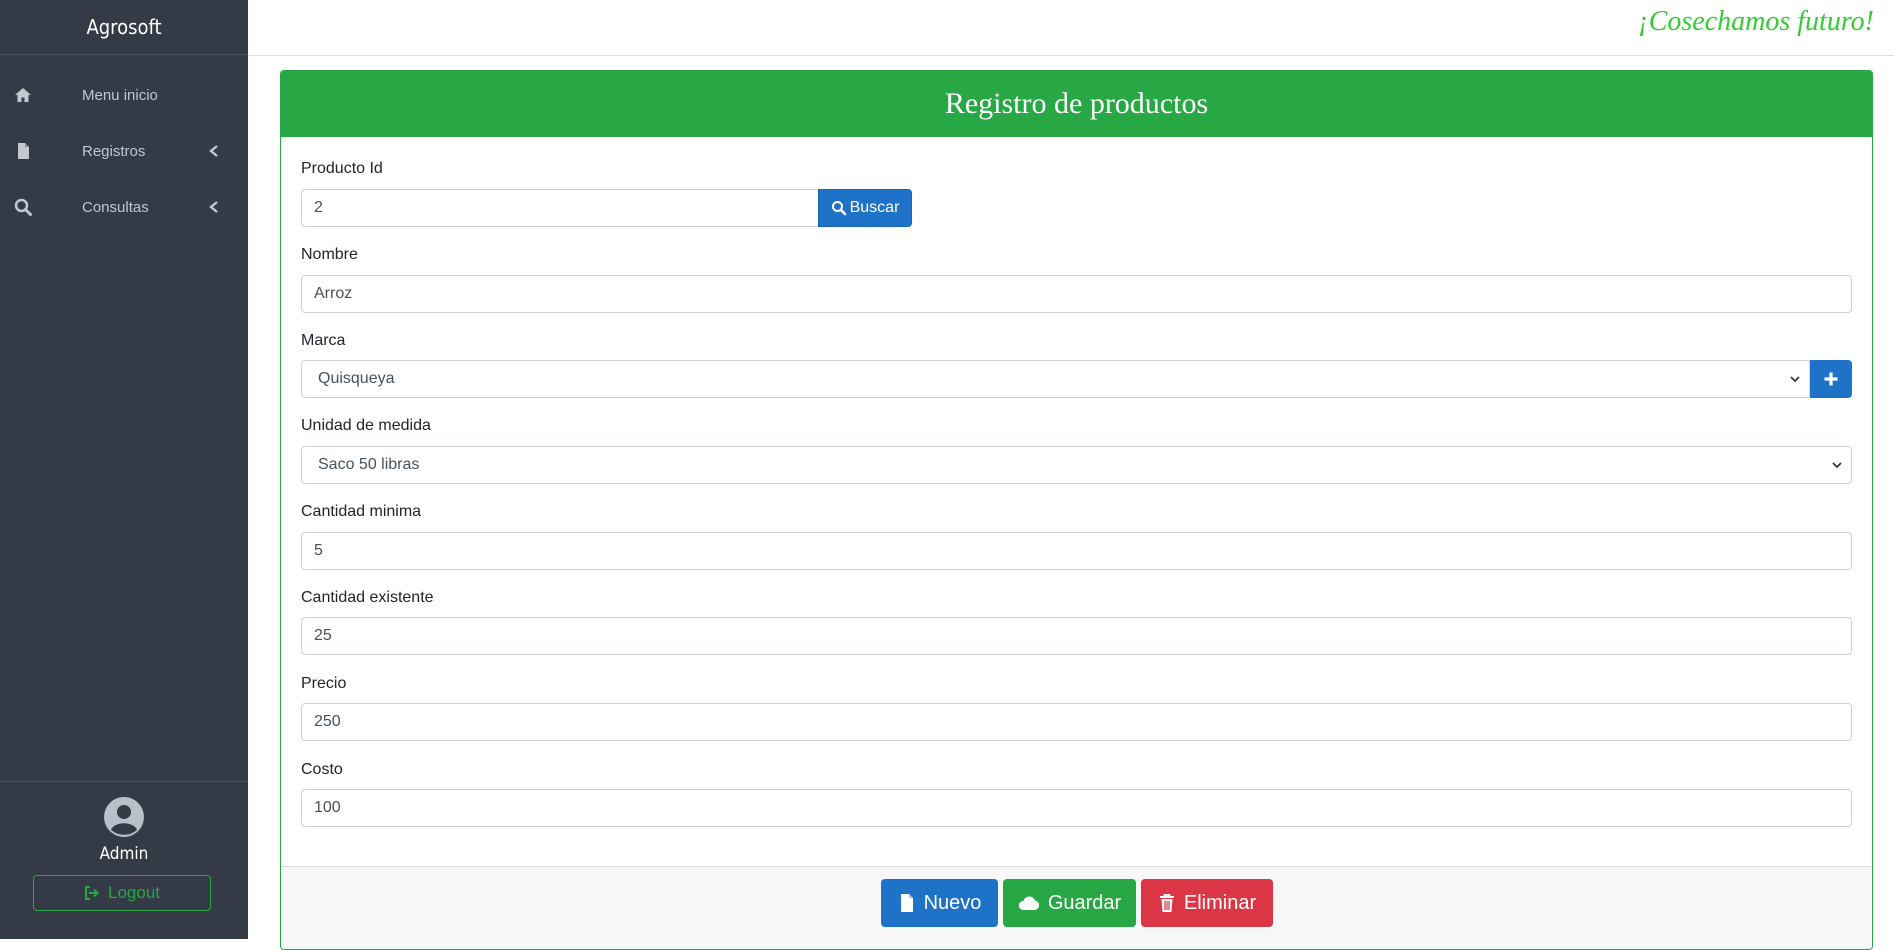 The image size is (1894, 950). What do you see at coordinates (1071, 28) in the screenshot?
I see `top-navbar: ¡Cosechamos futuro!` at bounding box center [1071, 28].